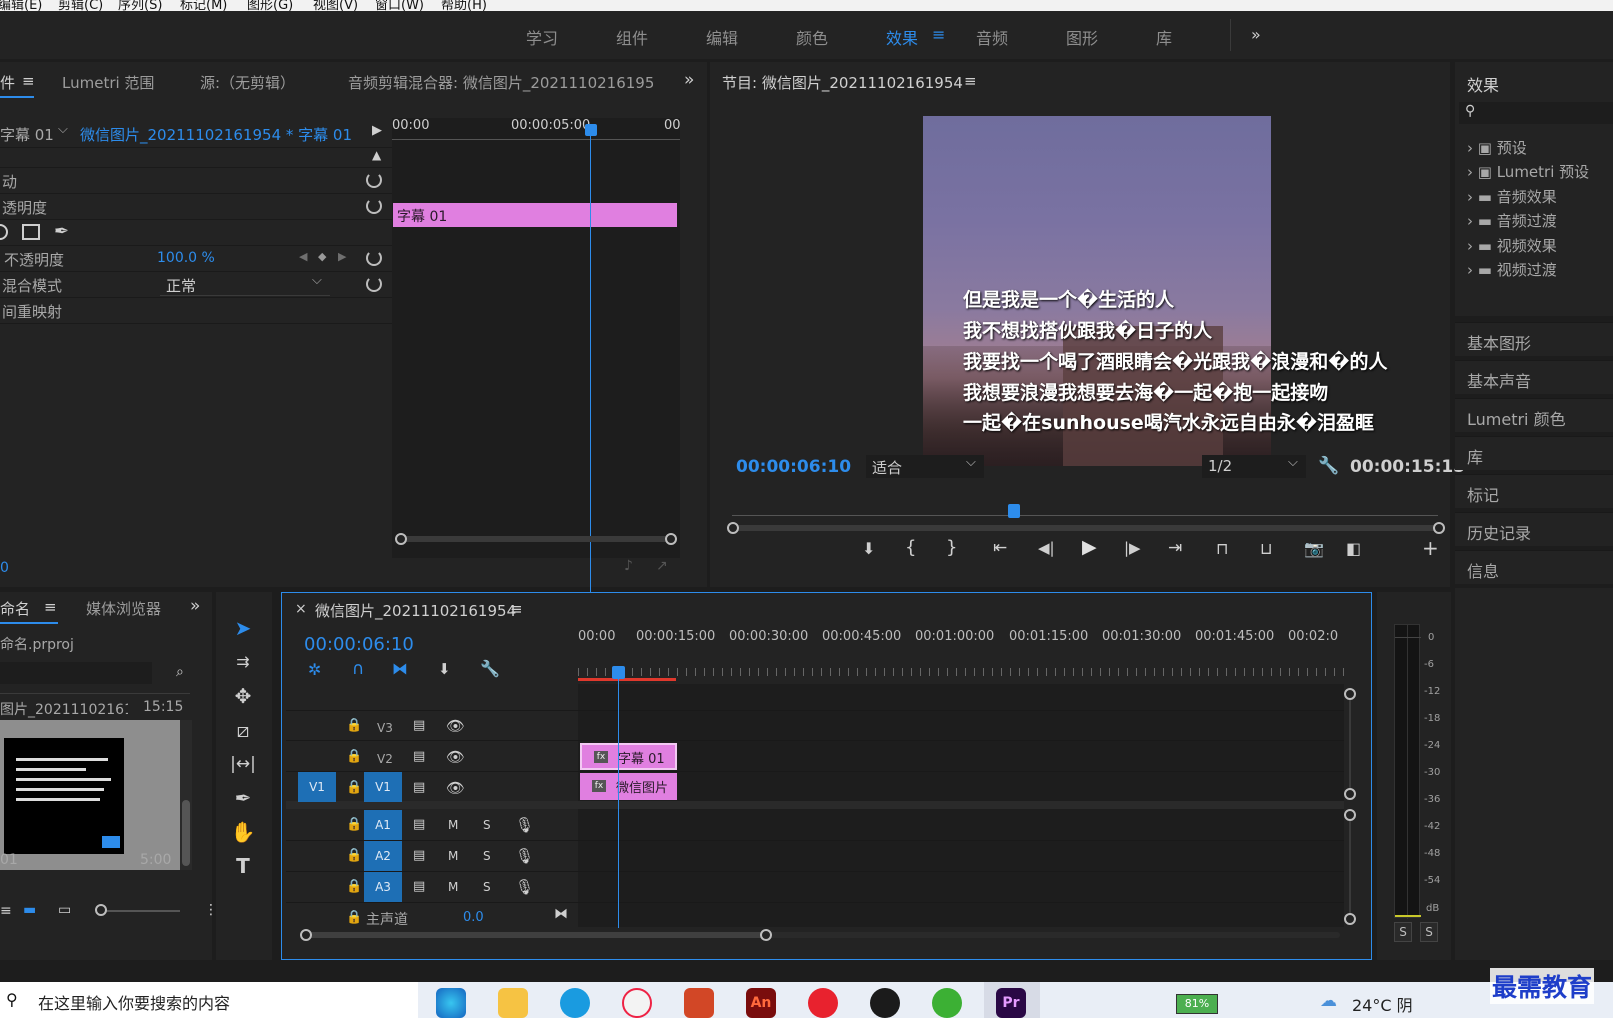  I want to click on chart-app-icon, so click(637, 1003).